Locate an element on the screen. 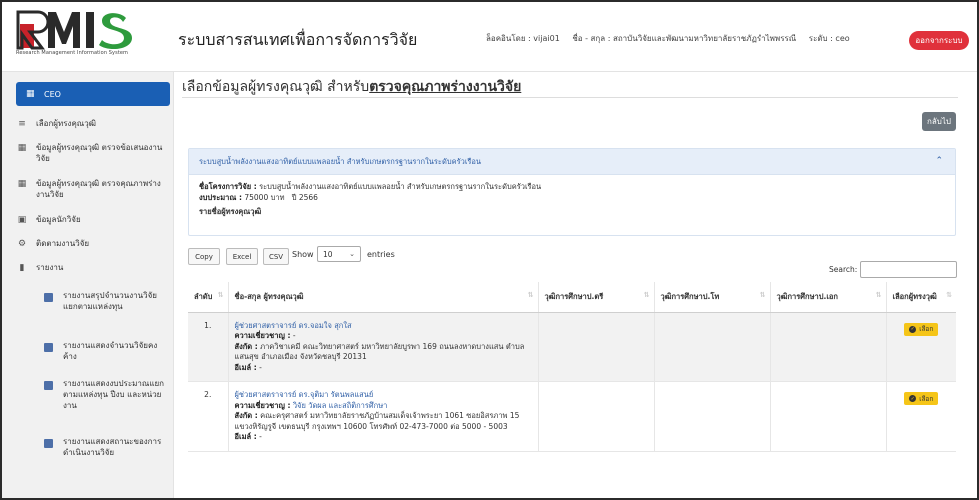 This screenshot has width=979, height=500. sidebar-item-ceo: ▦ CEO is located at coordinates (93, 94).